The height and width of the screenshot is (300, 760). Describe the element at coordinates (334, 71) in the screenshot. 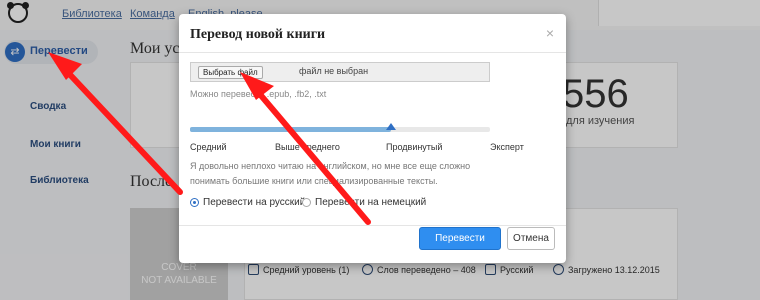

I see `file-status-text: файл не выбран` at that location.